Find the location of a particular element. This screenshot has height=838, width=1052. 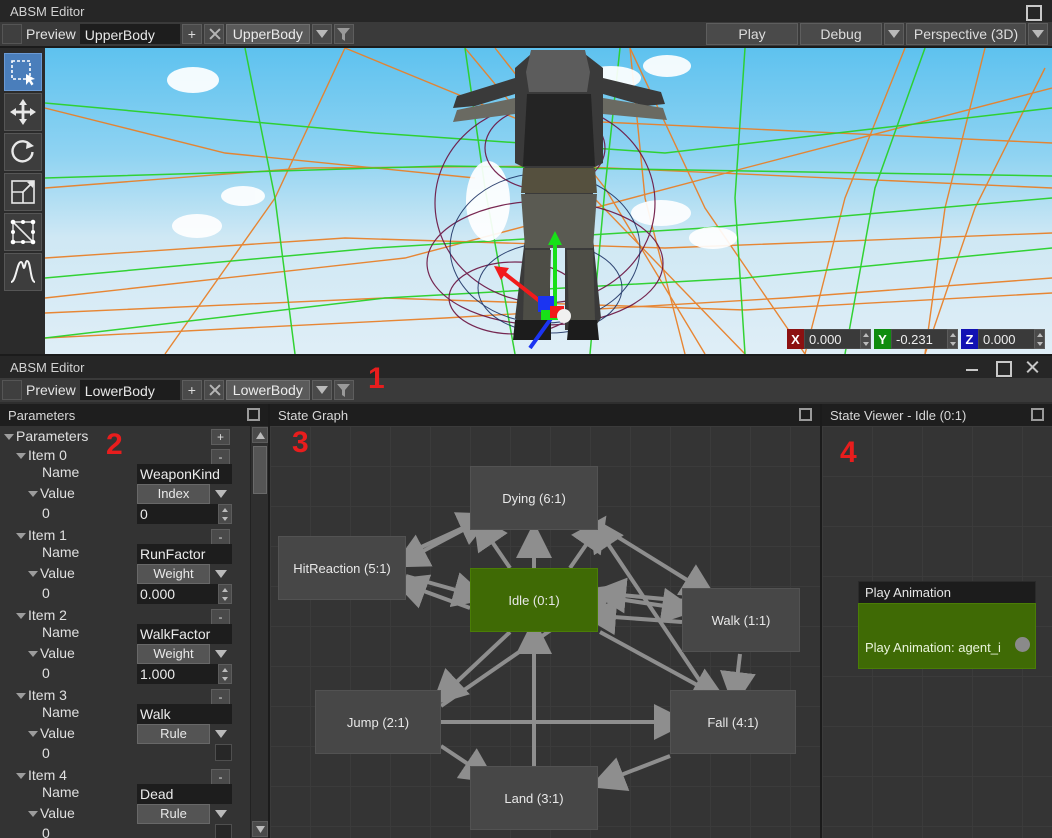

state-viewer-maximize-icon is located at coordinates (1037, 414).